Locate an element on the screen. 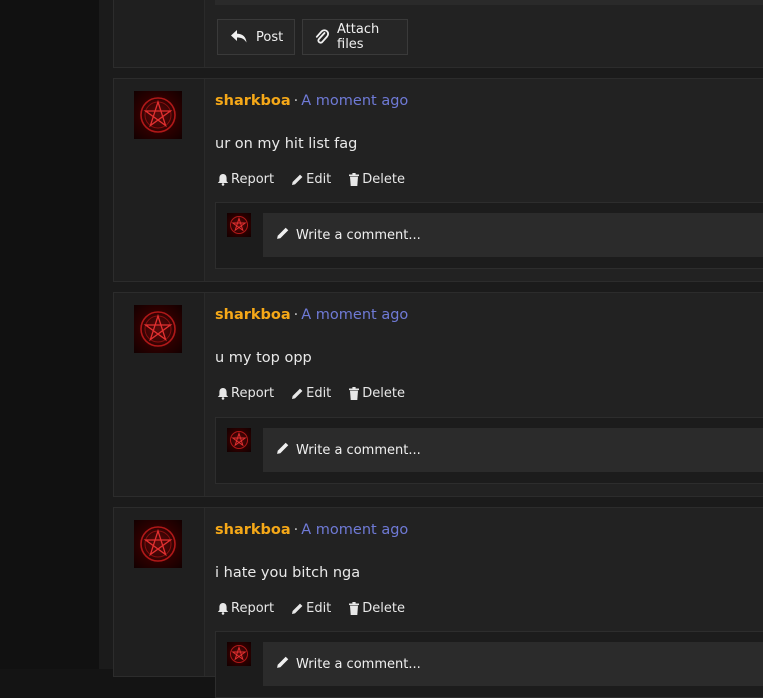  attach-files-button: Attach files is located at coordinates (355, 37).